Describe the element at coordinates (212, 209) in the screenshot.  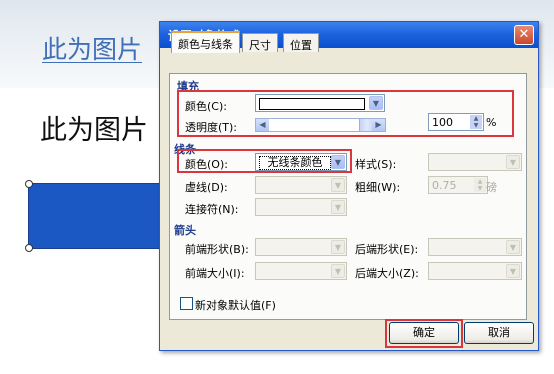
I see `connector-label: 连接符(N):` at that location.